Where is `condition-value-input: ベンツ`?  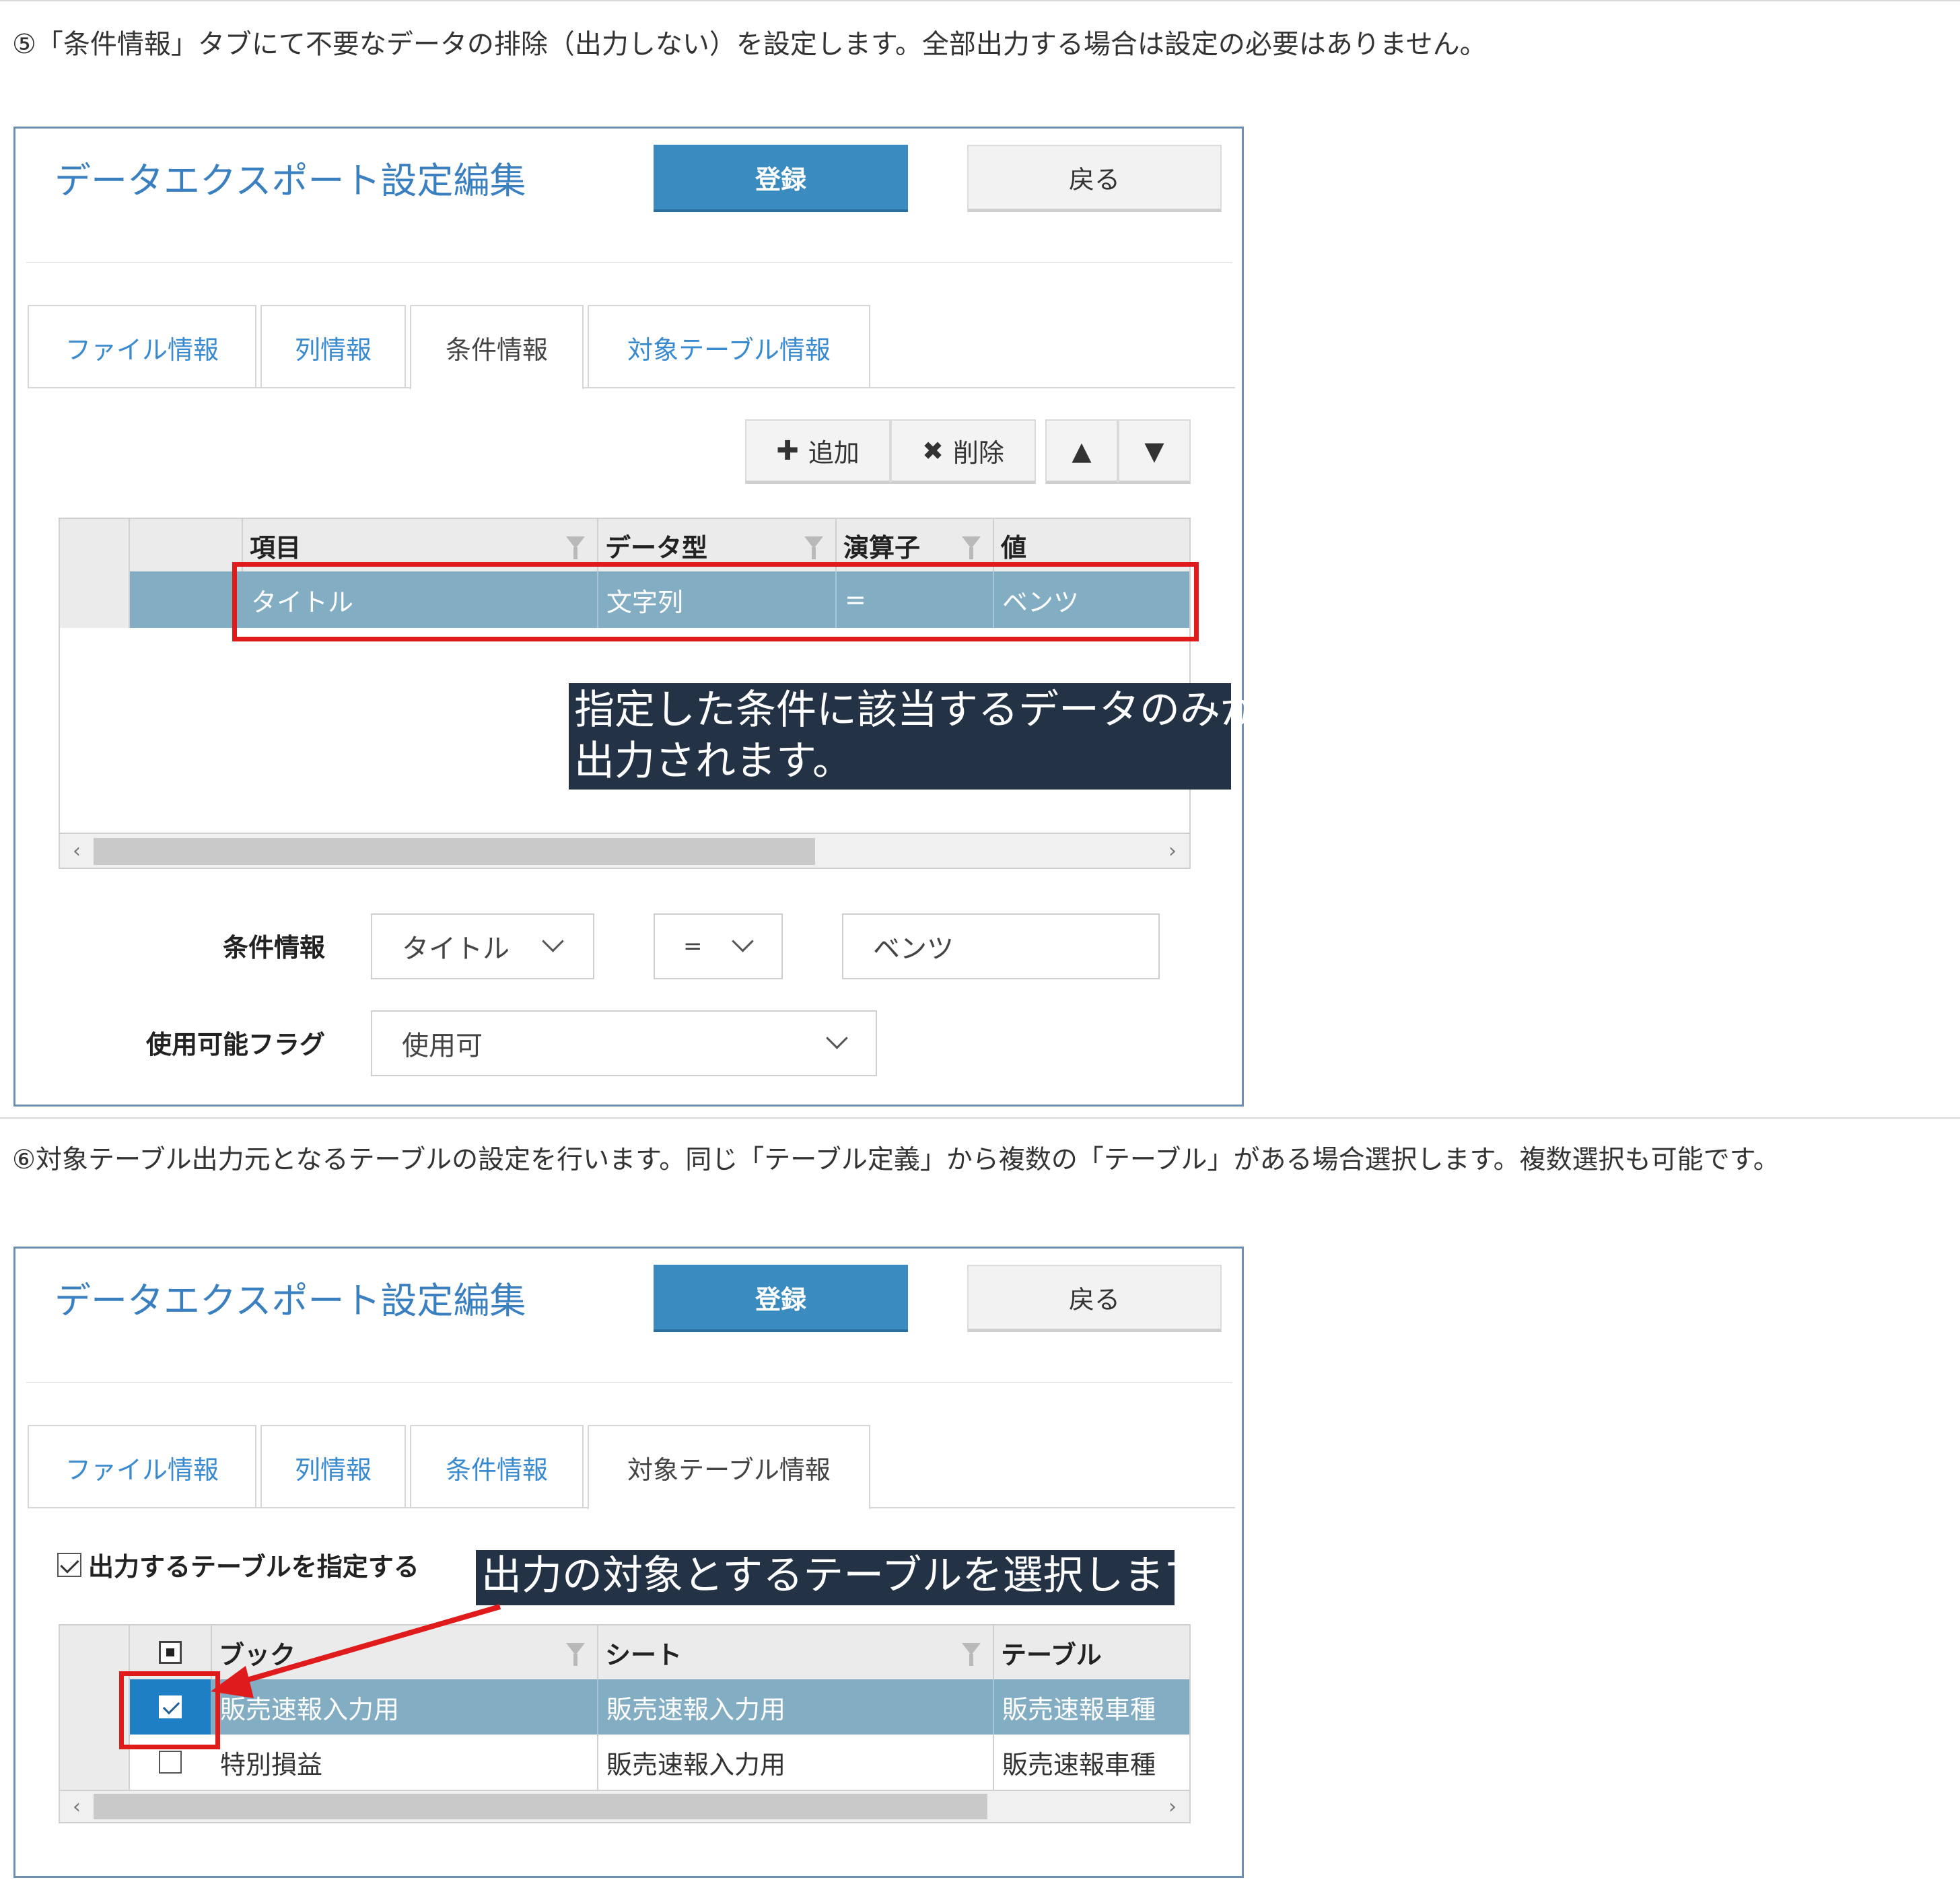
condition-value-input: ベンツ is located at coordinates (1001, 946).